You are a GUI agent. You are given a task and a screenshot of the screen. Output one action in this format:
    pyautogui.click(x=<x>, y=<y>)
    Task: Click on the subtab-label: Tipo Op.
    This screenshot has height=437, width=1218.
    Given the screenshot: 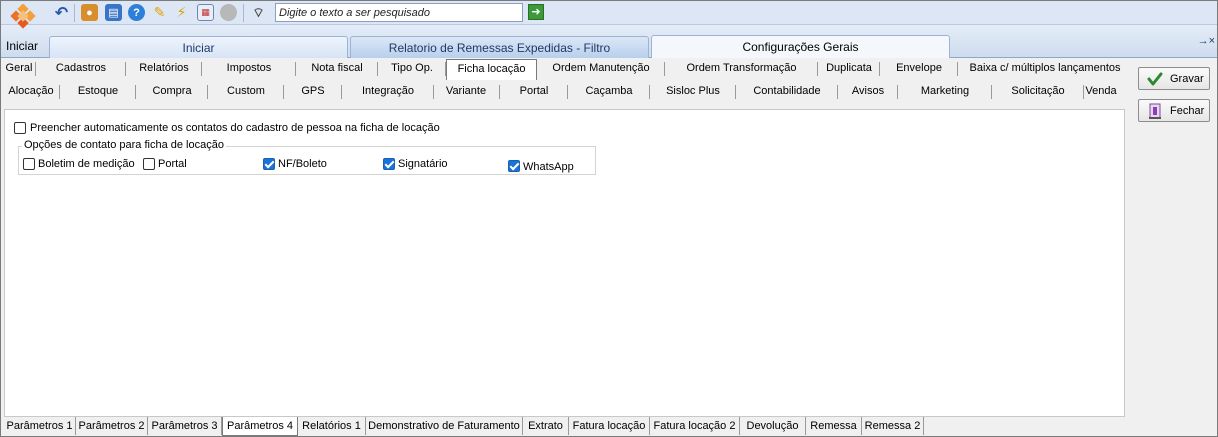 What is the action you would take?
    pyautogui.click(x=412, y=68)
    